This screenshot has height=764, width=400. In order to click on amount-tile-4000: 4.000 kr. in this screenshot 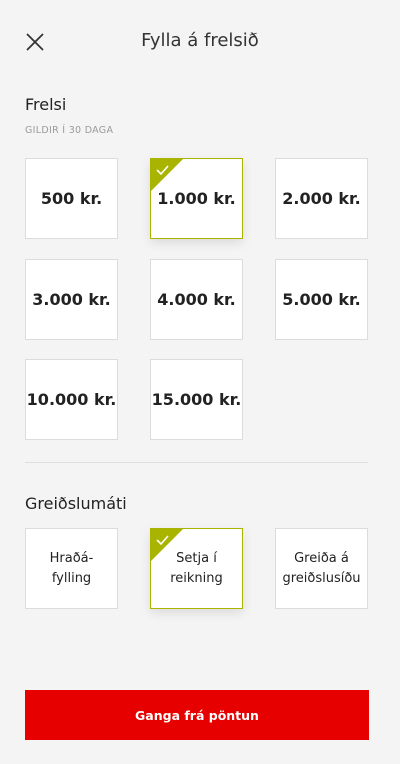, I will do `click(196, 299)`.